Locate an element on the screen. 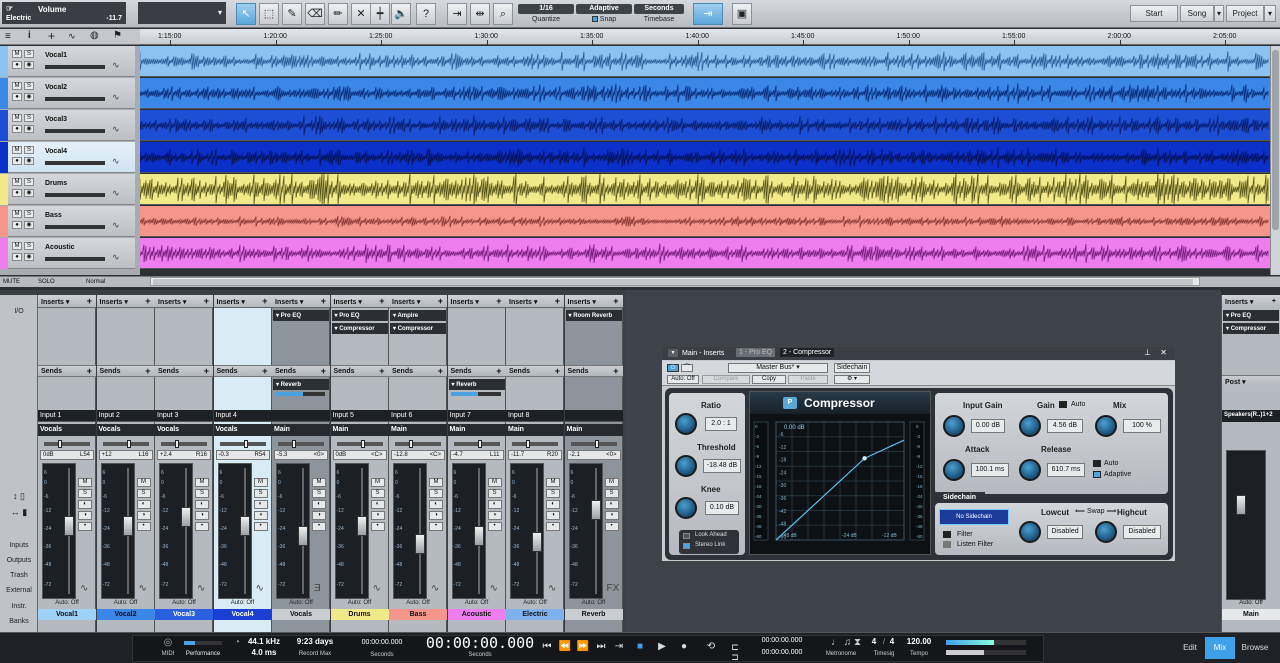  track-header: M S ● ◉ Bass ∿ is located at coordinates (67, 221).